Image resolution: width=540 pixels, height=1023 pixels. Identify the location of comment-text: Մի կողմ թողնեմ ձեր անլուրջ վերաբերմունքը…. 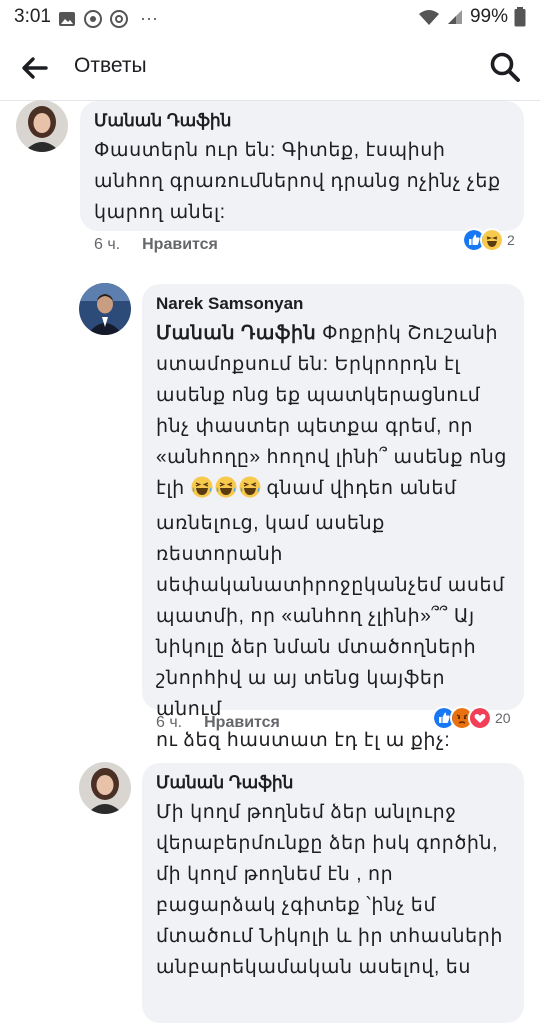
(333, 890).